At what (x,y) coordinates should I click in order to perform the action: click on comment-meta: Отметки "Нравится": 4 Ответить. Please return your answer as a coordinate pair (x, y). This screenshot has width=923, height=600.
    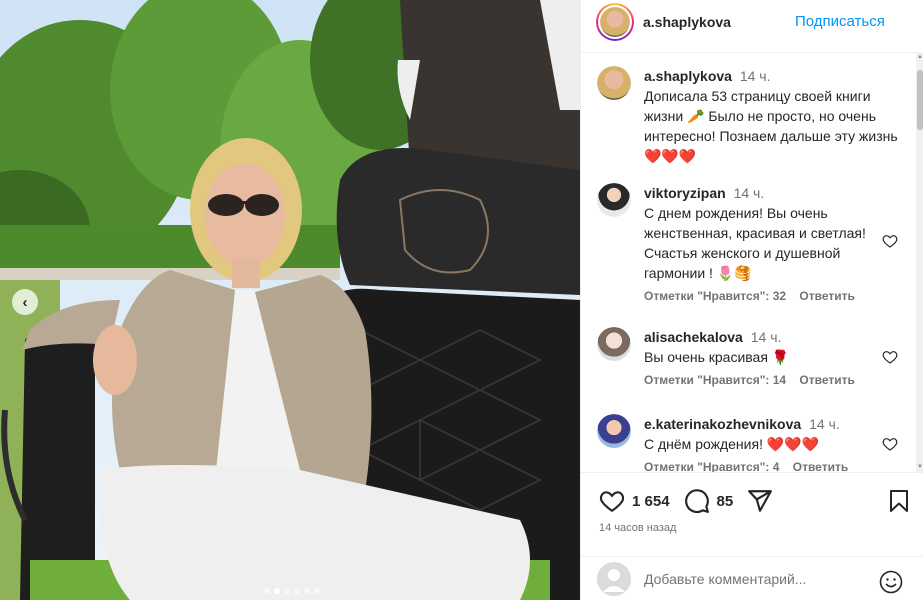
    Looking at the image, I should click on (771, 466).